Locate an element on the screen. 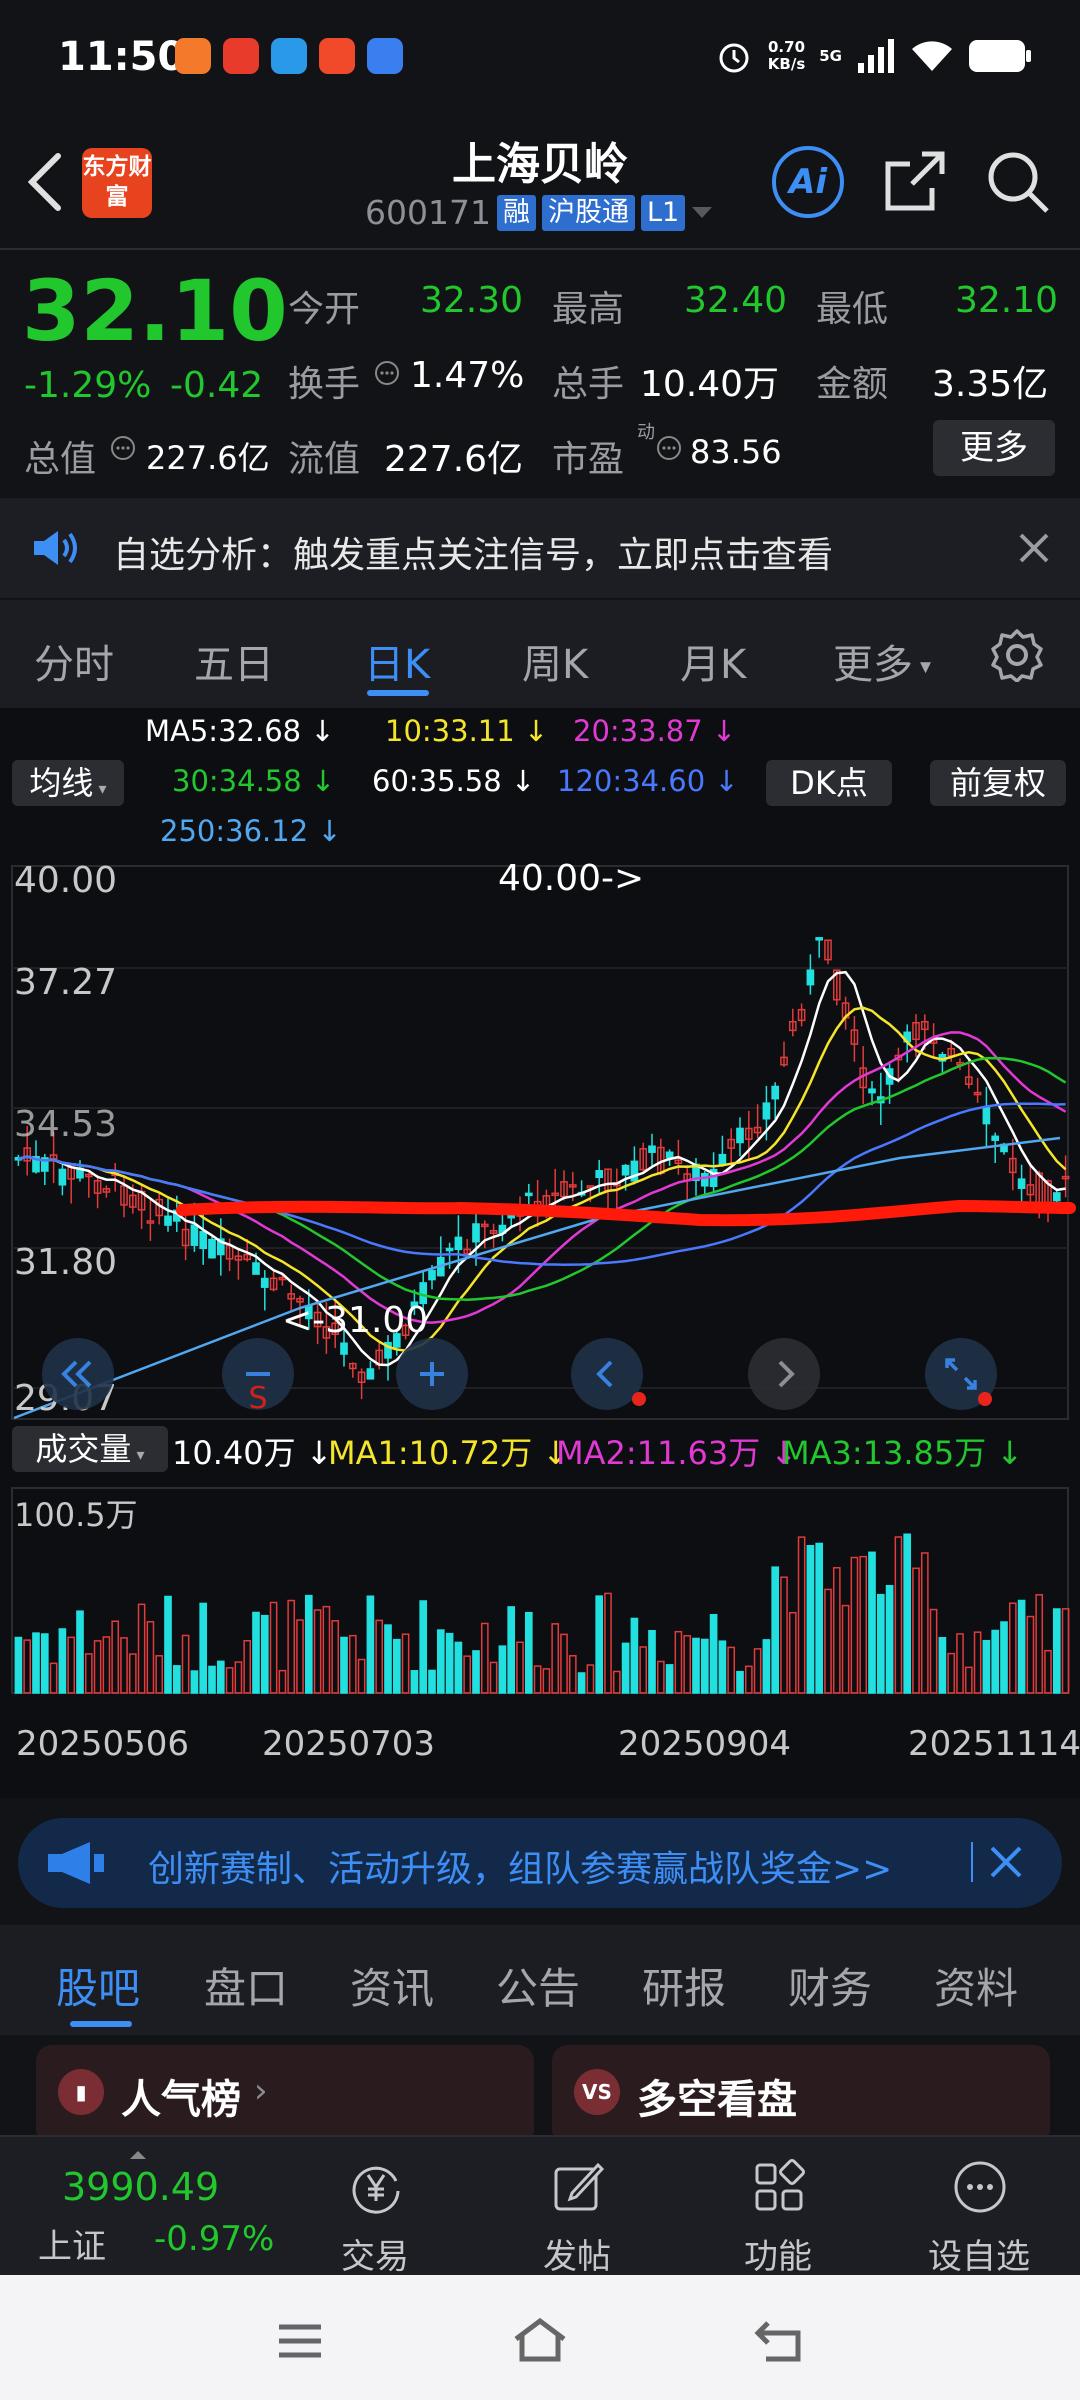 The height and width of the screenshot is (2400, 1080). wifi-icon is located at coordinates (932, 56).